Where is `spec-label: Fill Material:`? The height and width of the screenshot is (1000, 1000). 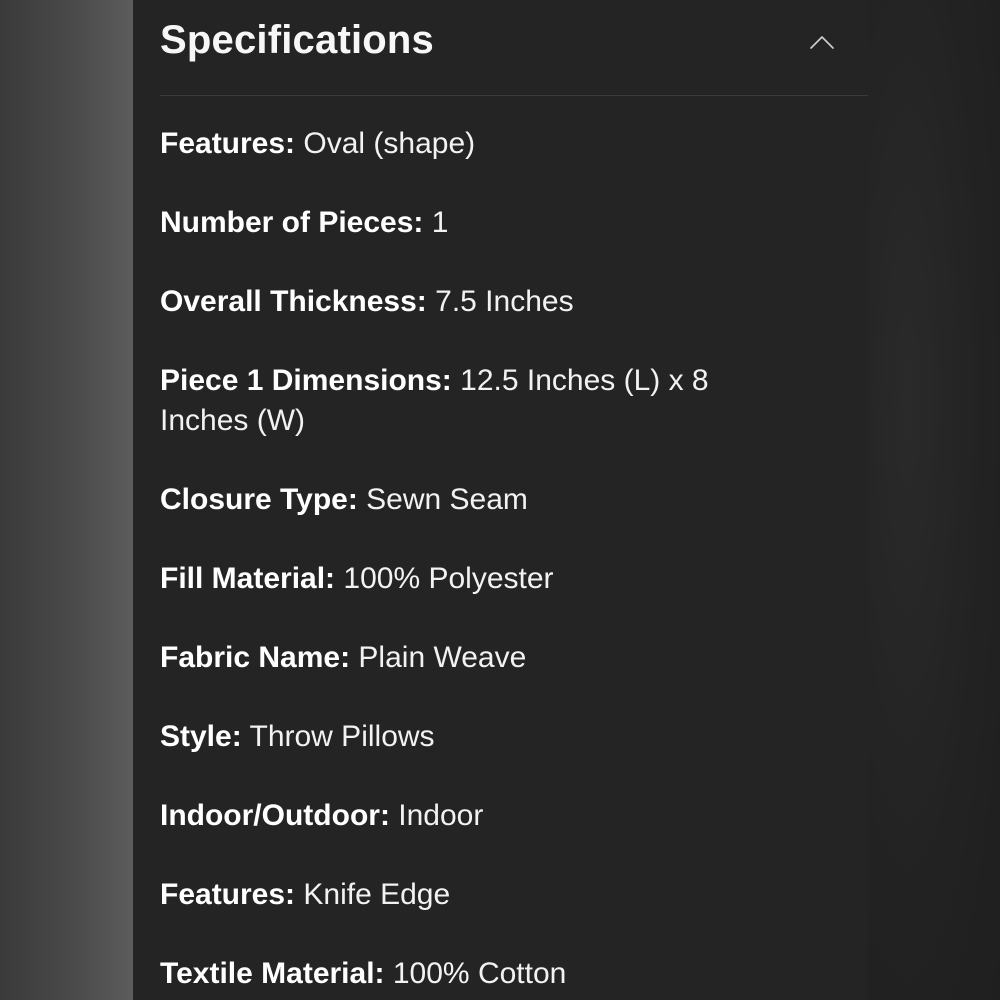 spec-label: Fill Material: is located at coordinates (248, 578).